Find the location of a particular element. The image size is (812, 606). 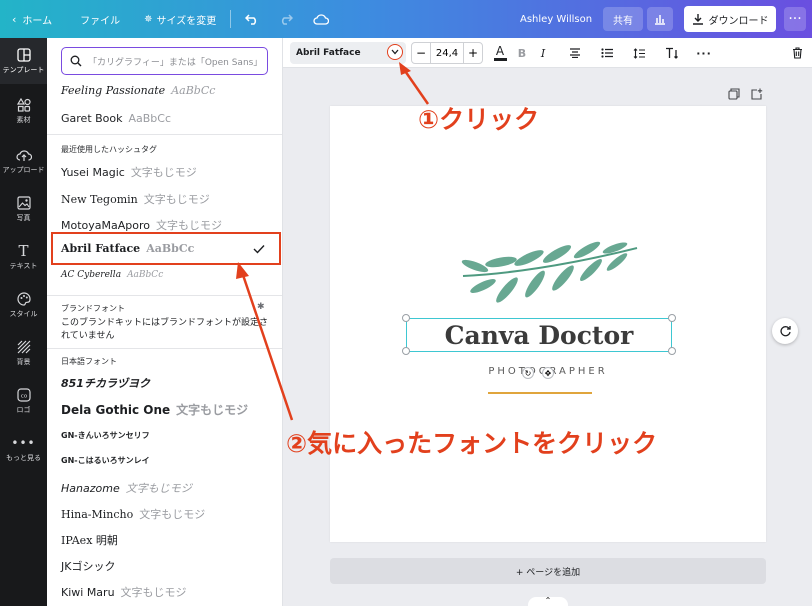

text-color-icon: A is located at coordinates (500, 51).